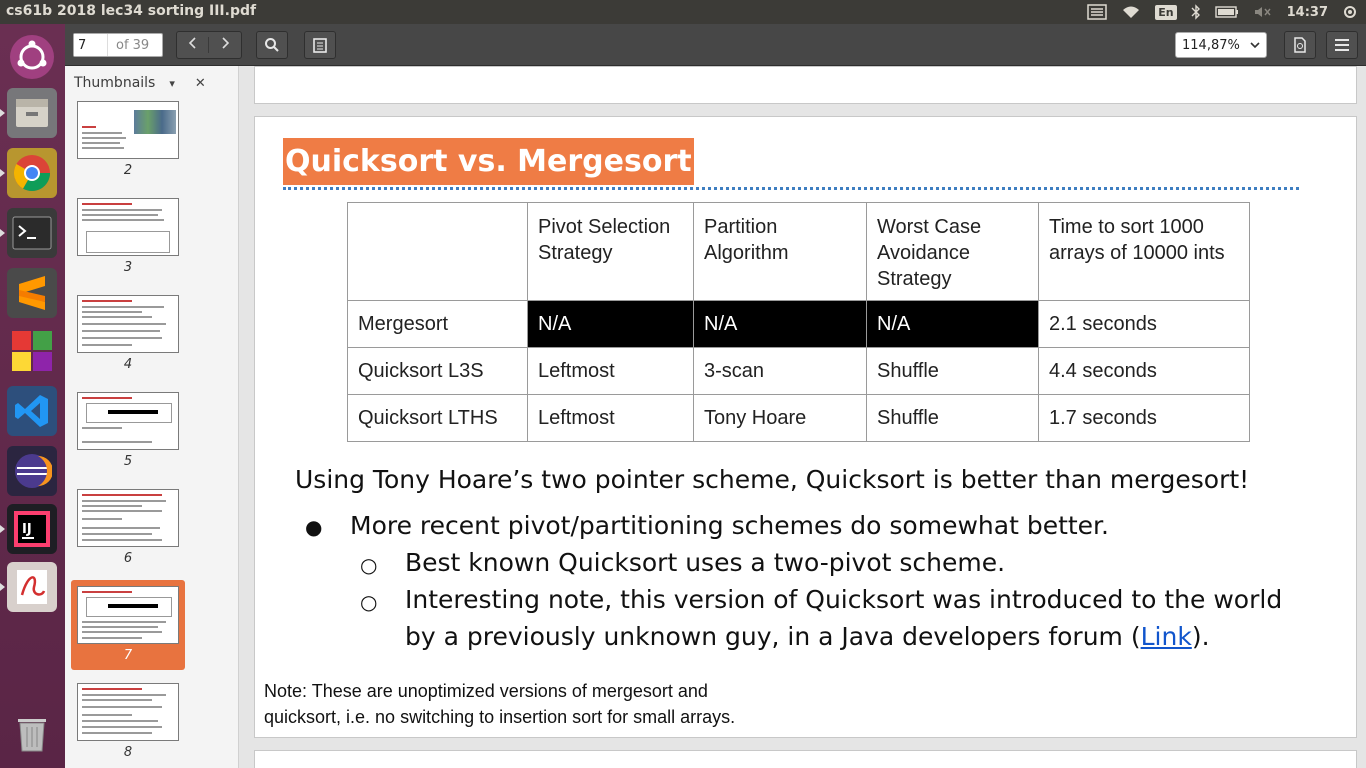  What do you see at coordinates (32, 587) in the screenshot?
I see `document-viewer-icon` at bounding box center [32, 587].